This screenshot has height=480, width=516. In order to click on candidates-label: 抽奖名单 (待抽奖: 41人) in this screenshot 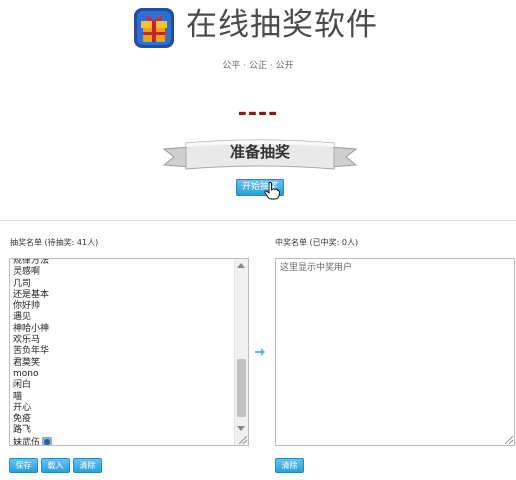, I will do `click(54, 242)`.